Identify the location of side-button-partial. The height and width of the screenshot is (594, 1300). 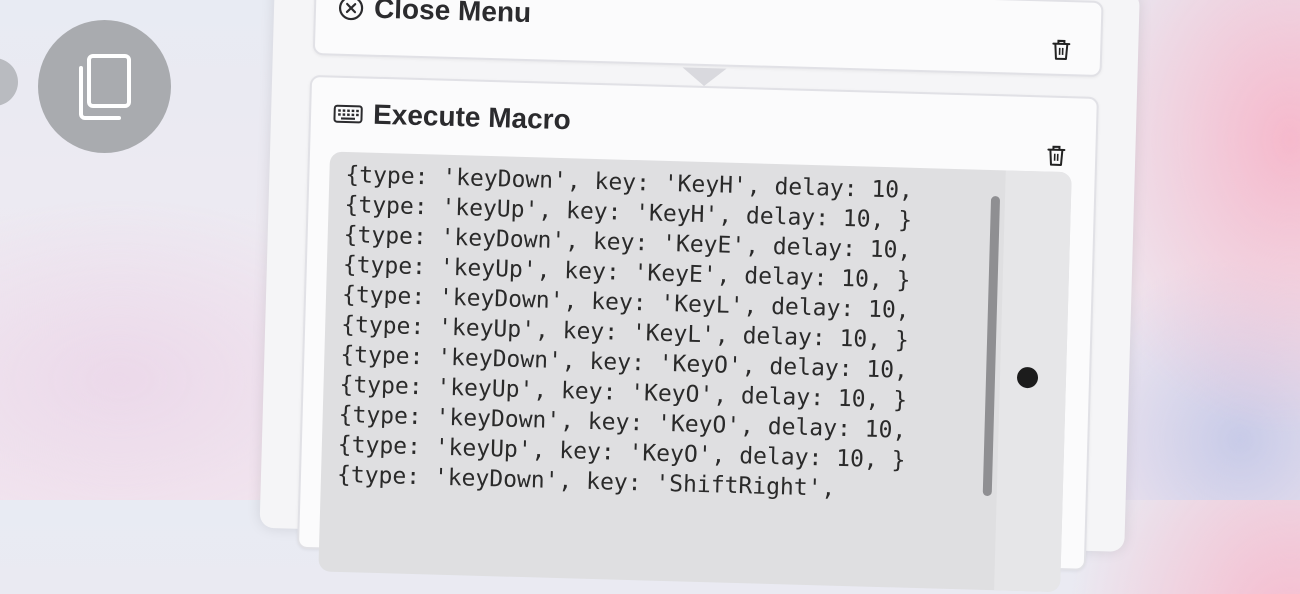
(9, 82).